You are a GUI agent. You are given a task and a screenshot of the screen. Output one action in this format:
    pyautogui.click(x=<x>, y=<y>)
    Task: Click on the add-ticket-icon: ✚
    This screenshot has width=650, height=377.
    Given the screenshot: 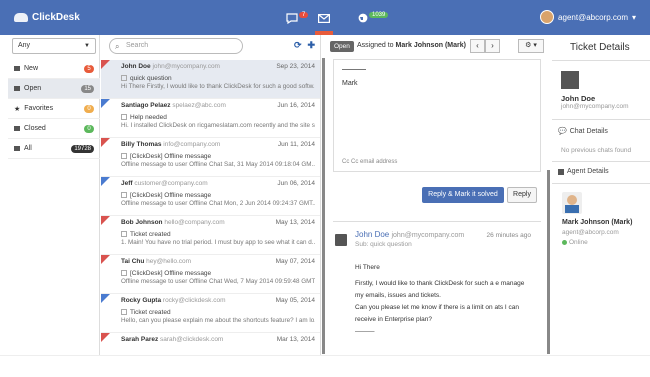 What is the action you would take?
    pyautogui.click(x=312, y=45)
    